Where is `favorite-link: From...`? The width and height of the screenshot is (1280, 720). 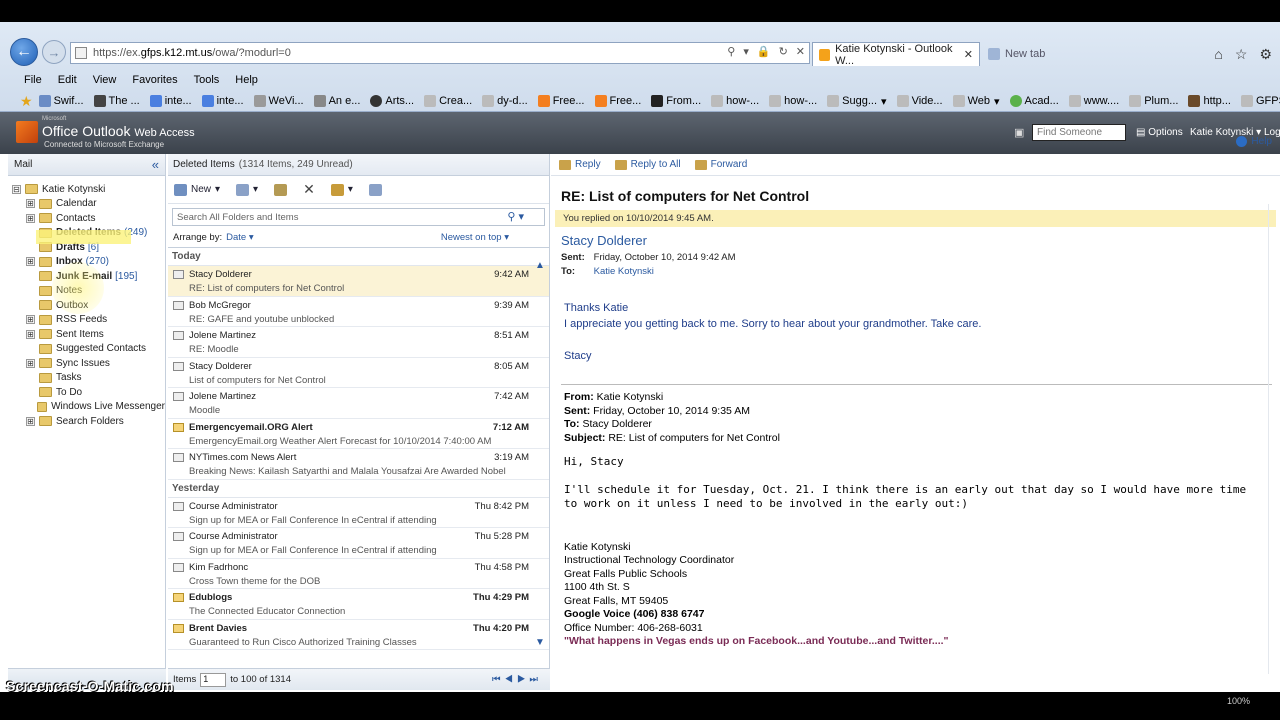 favorite-link: From... is located at coordinates (676, 101).